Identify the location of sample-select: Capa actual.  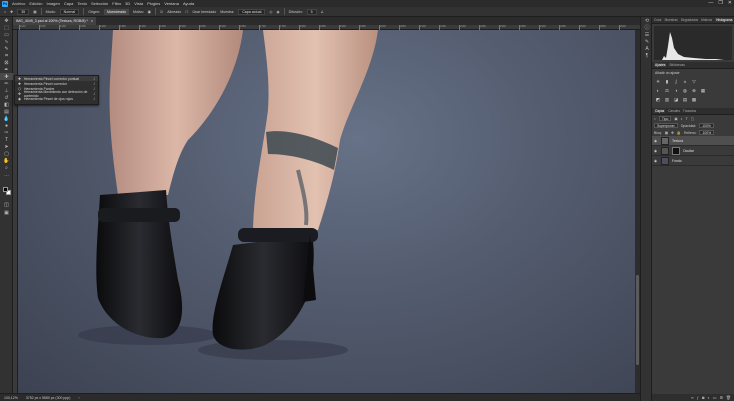
(252, 11).